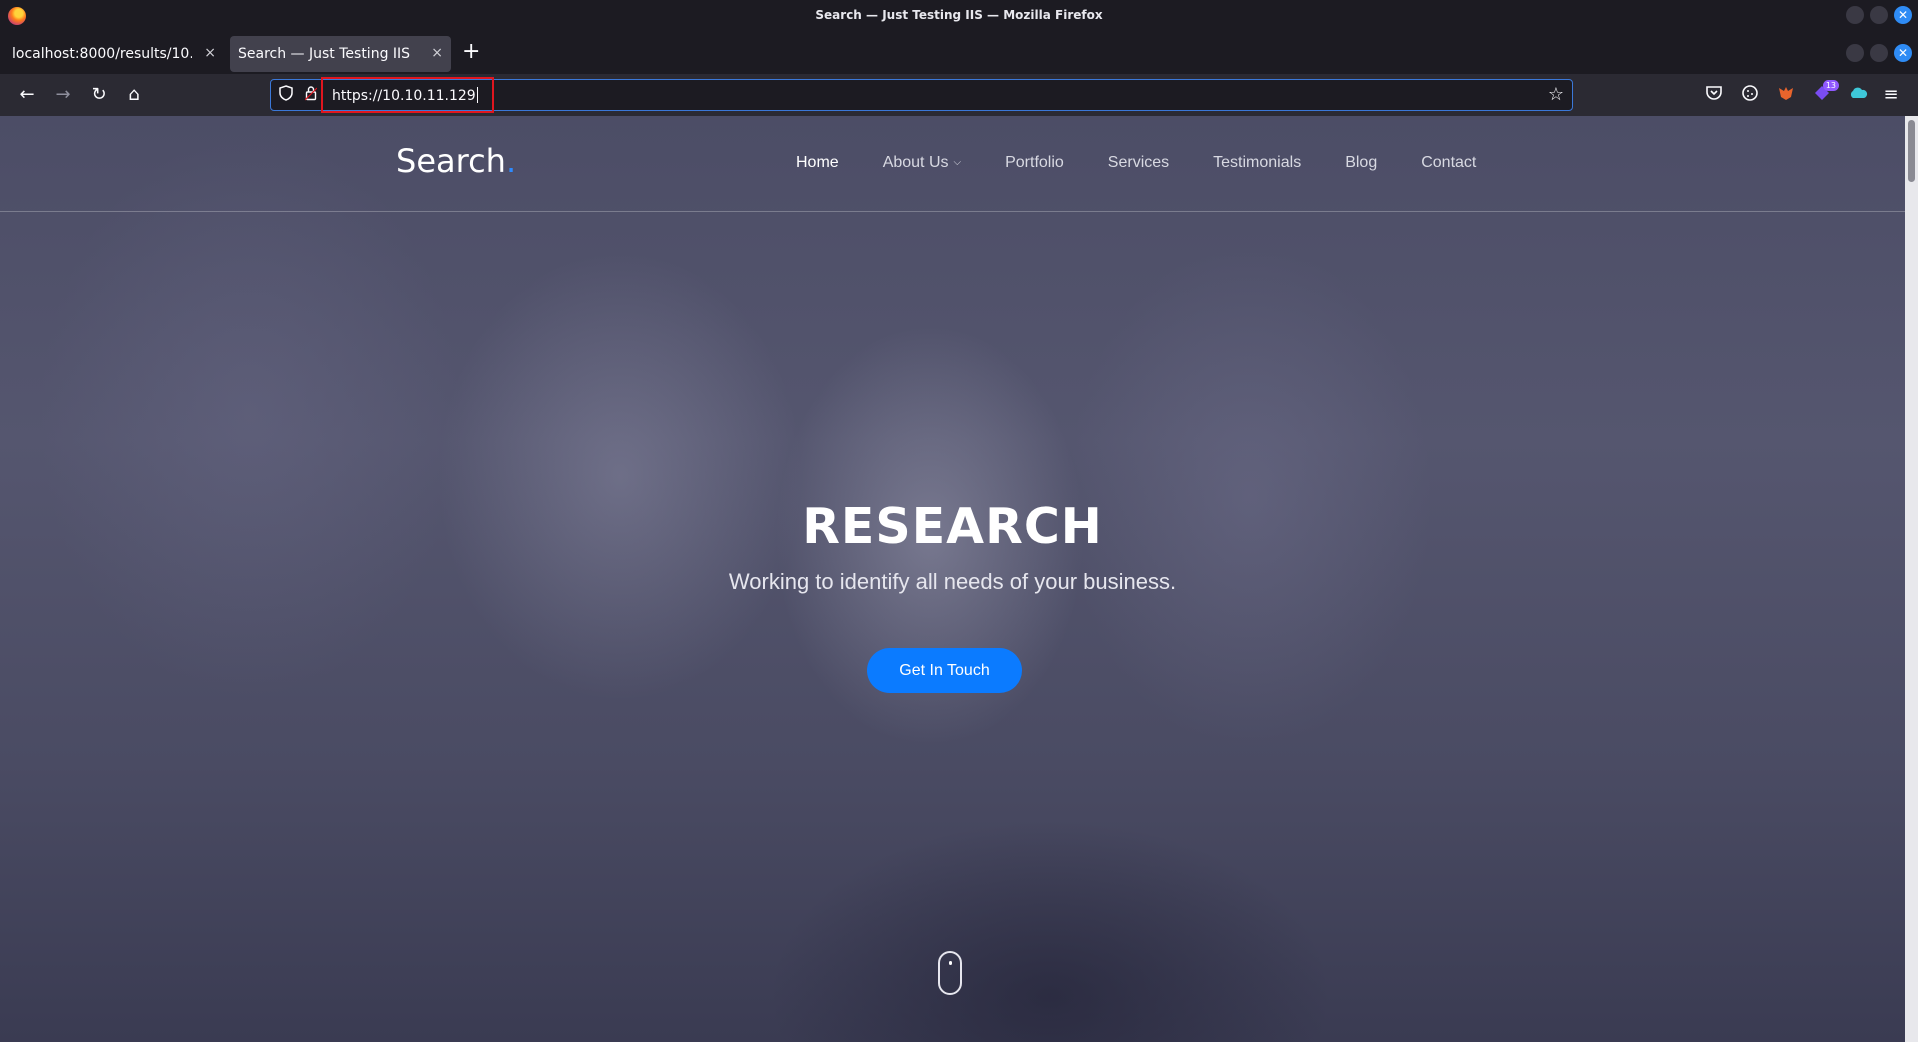 The height and width of the screenshot is (1042, 1918). What do you see at coordinates (324, 54) in the screenshot?
I see `tab-label: Search — Just Testing IIS` at bounding box center [324, 54].